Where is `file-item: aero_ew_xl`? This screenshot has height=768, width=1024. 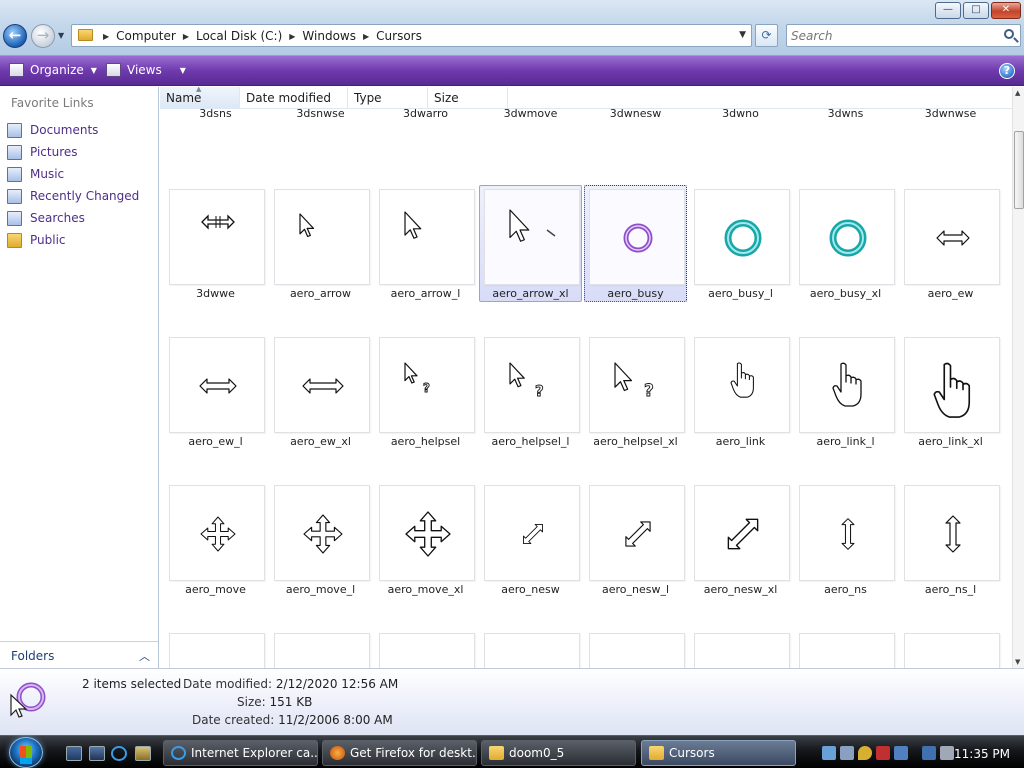 file-item: aero_ew_xl is located at coordinates (320, 391).